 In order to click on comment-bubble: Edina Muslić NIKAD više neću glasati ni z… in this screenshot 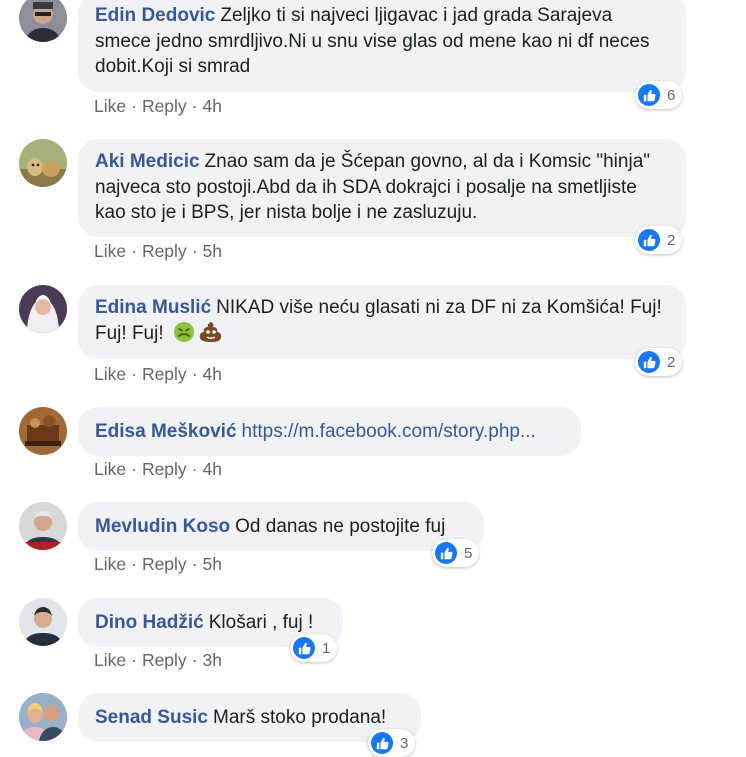, I will do `click(382, 322)`.